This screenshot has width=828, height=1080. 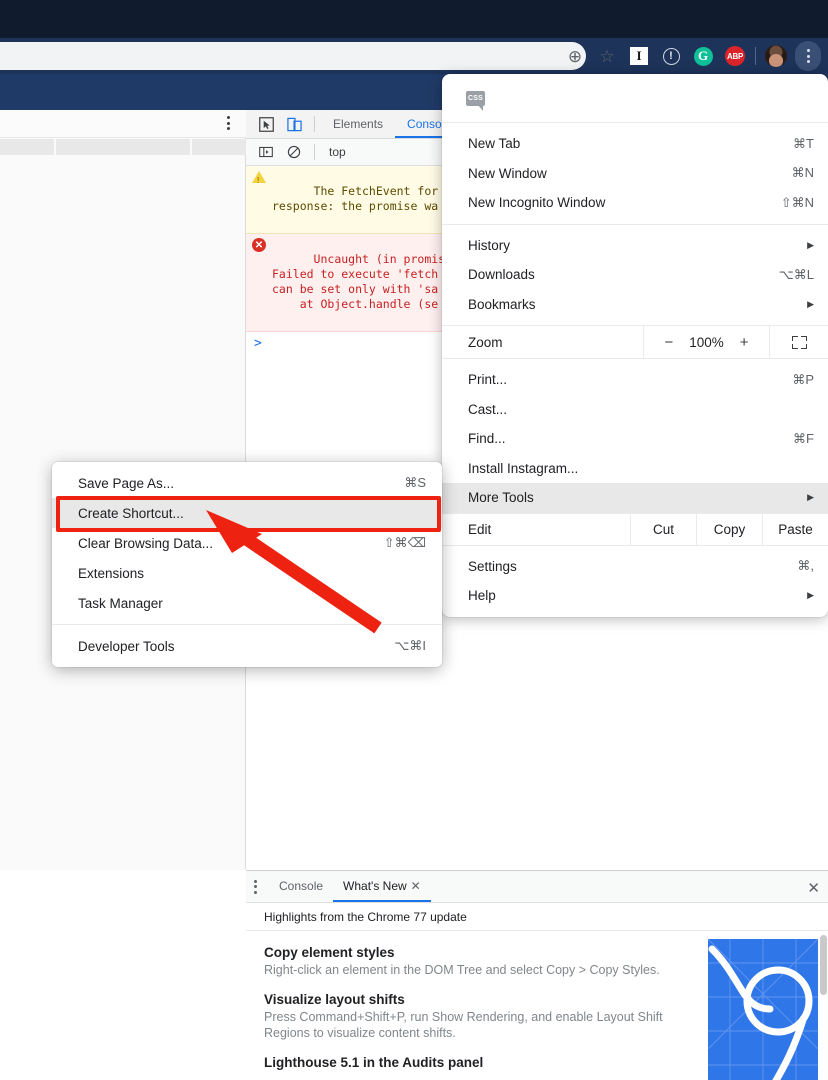 What do you see at coordinates (355, 289) in the screenshot?
I see `console-error-line-3: can be set only with 'sa` at bounding box center [355, 289].